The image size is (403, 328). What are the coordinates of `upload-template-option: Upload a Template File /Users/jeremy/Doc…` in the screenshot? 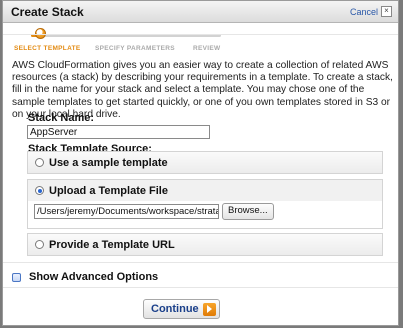 It's located at (205, 204).